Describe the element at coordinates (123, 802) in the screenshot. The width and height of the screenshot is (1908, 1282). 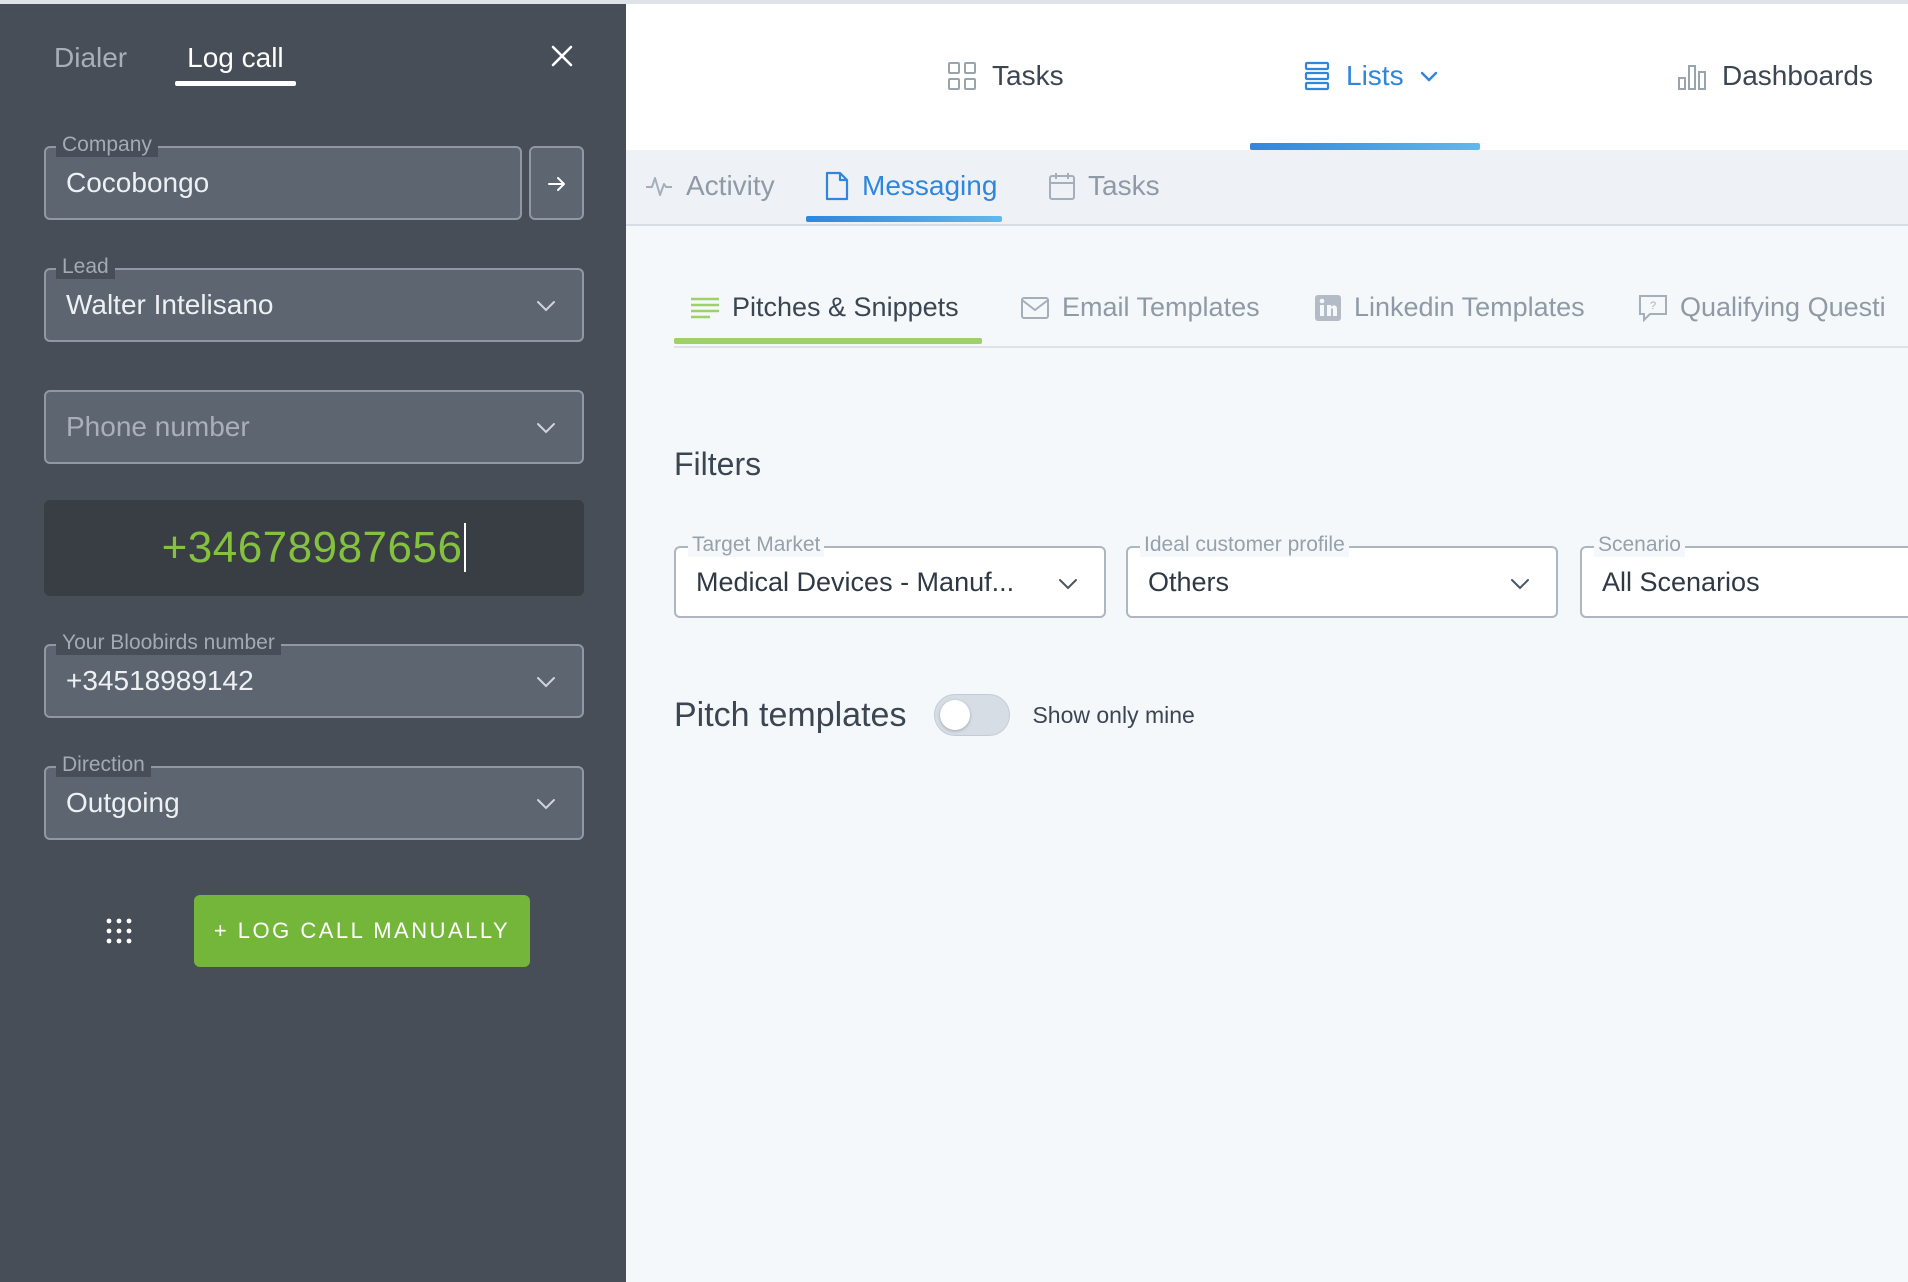
I see `direction-value: Outgoing` at that location.